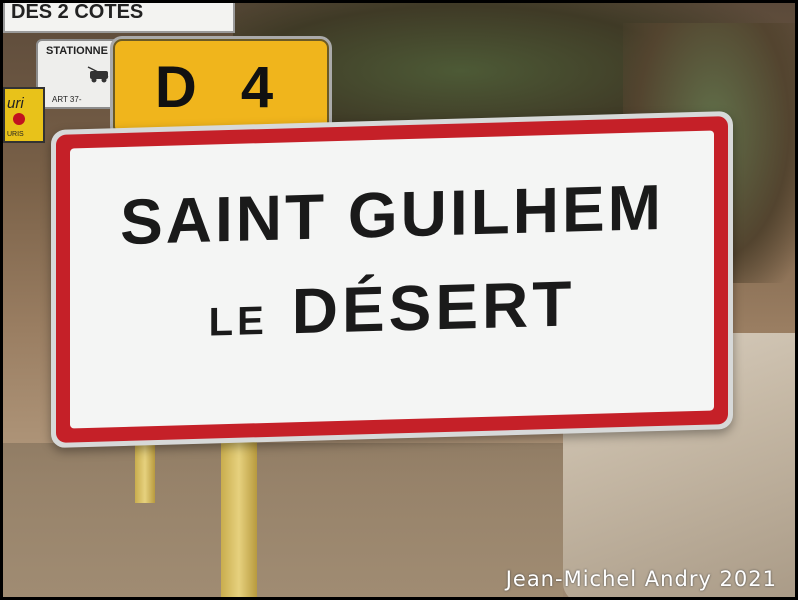  I want to click on partial-top-sign-text: DES 2 COTES, so click(77, 13).